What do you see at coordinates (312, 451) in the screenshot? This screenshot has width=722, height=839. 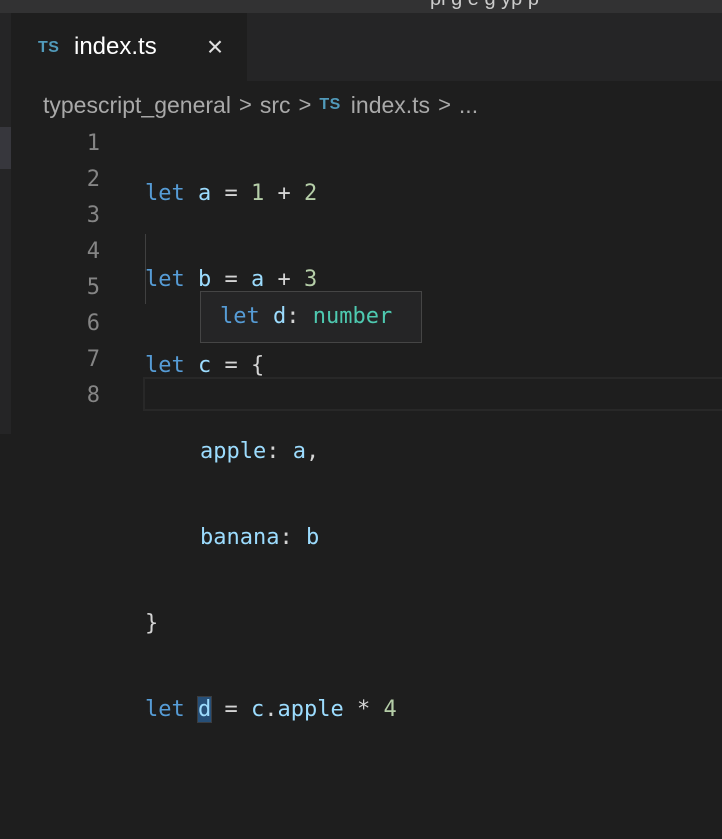 I see `punctuation: ,` at bounding box center [312, 451].